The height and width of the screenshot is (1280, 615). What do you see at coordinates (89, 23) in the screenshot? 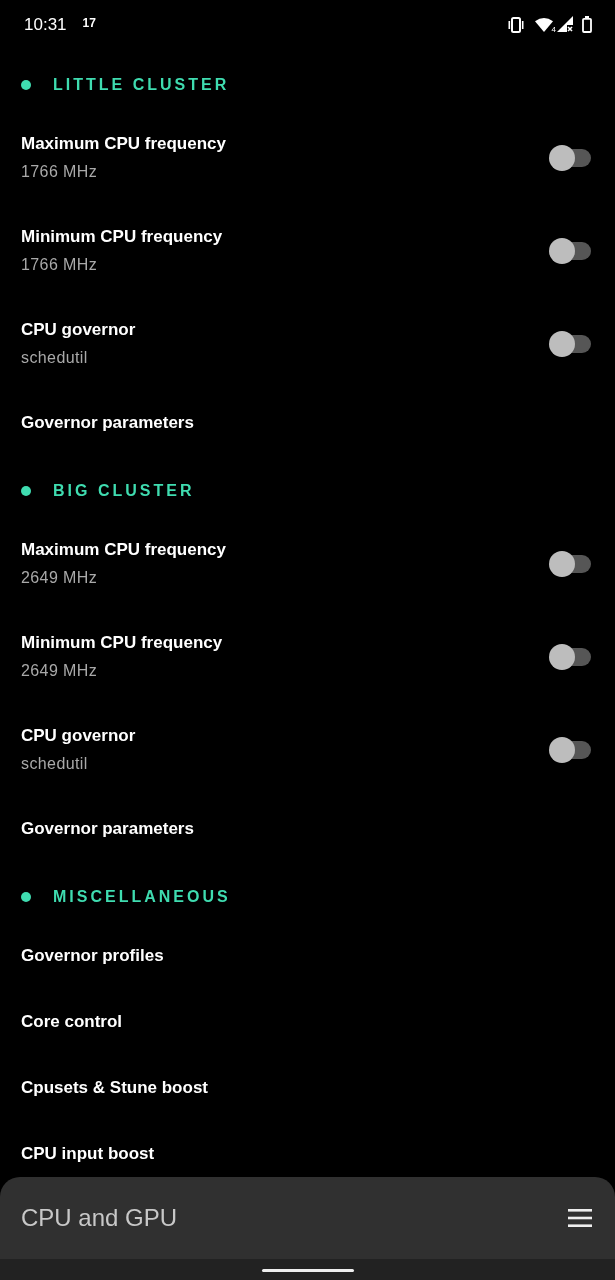
I see `notification-count: 17` at bounding box center [89, 23].